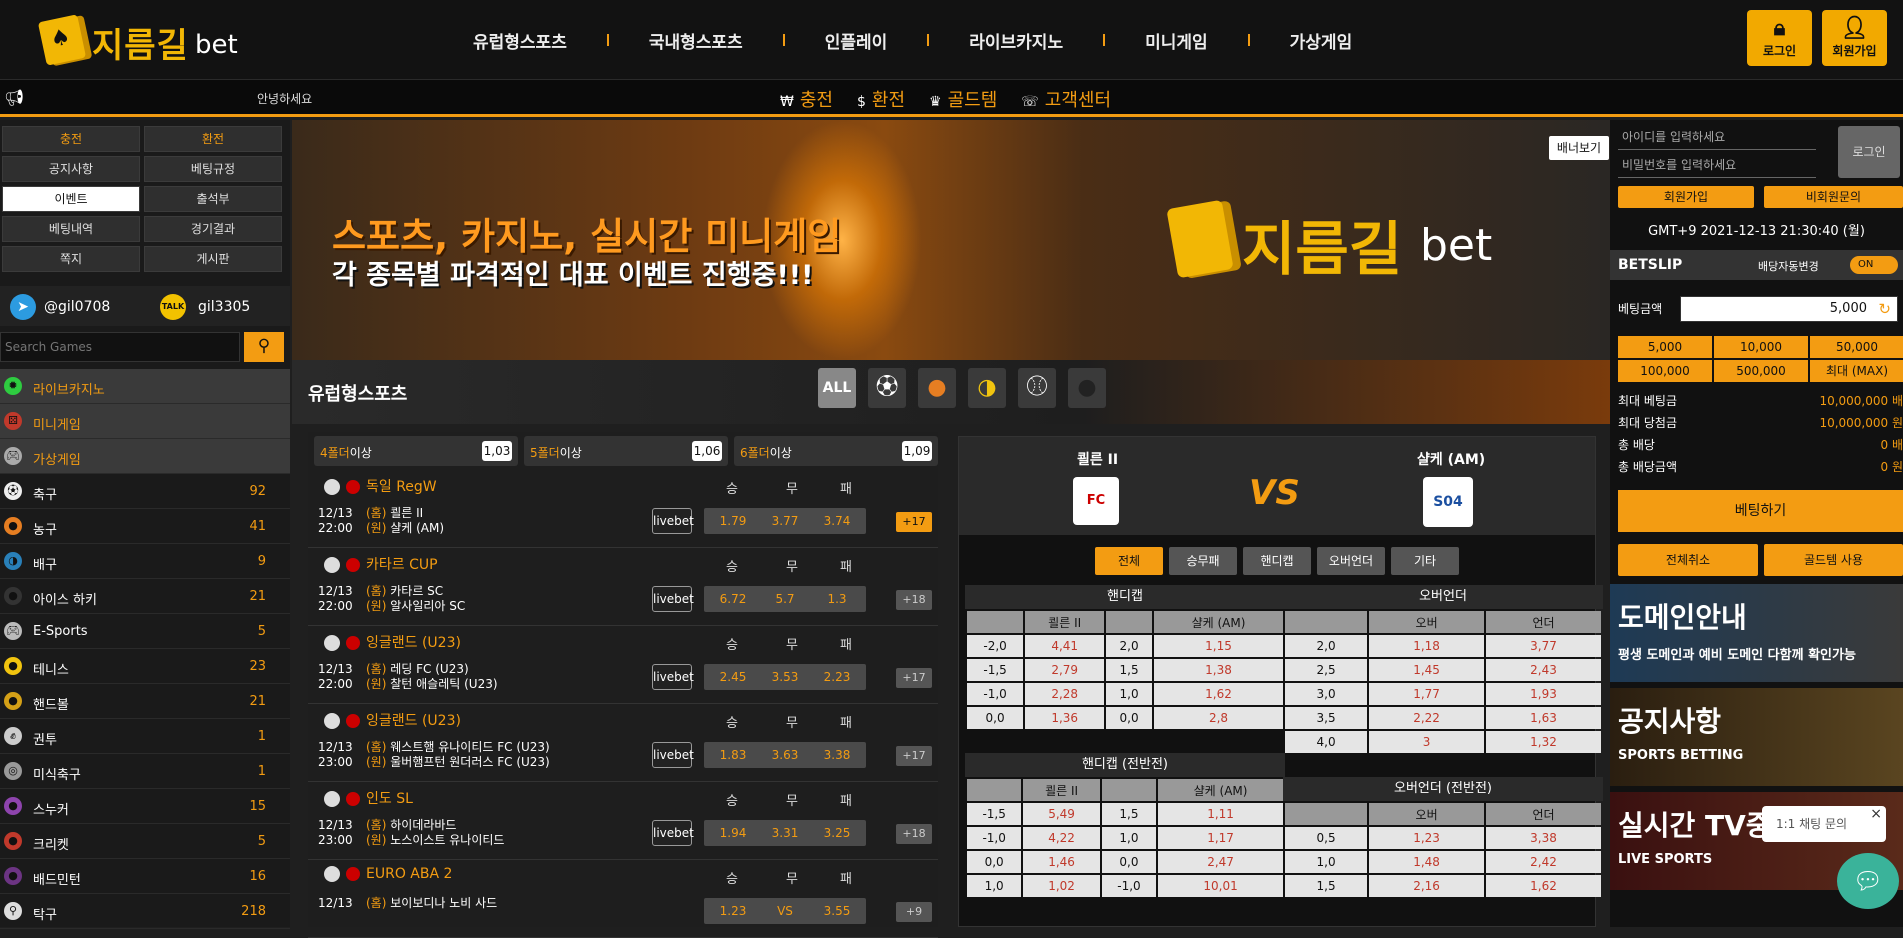 This screenshot has height=938, width=1903. What do you see at coordinates (381, 564) in the screenshot?
I see `league-name: 카타르 CUP` at bounding box center [381, 564].